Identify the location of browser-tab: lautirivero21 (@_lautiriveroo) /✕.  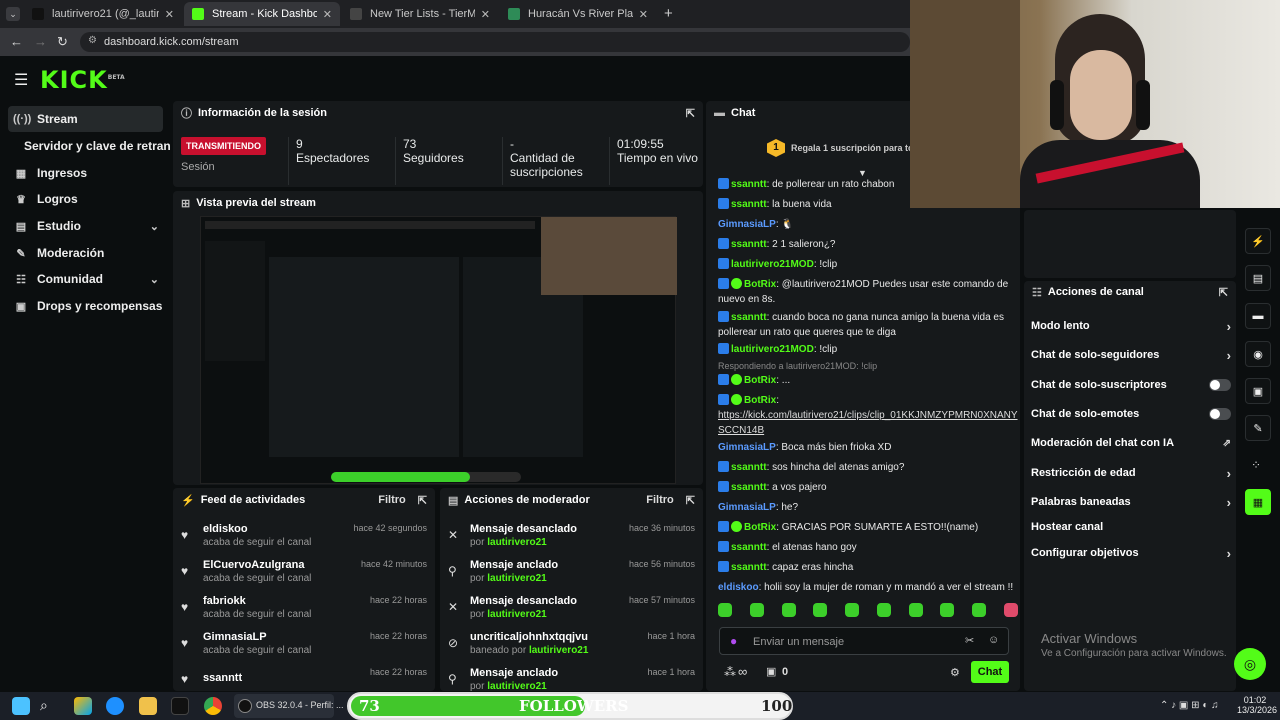
(103, 14).